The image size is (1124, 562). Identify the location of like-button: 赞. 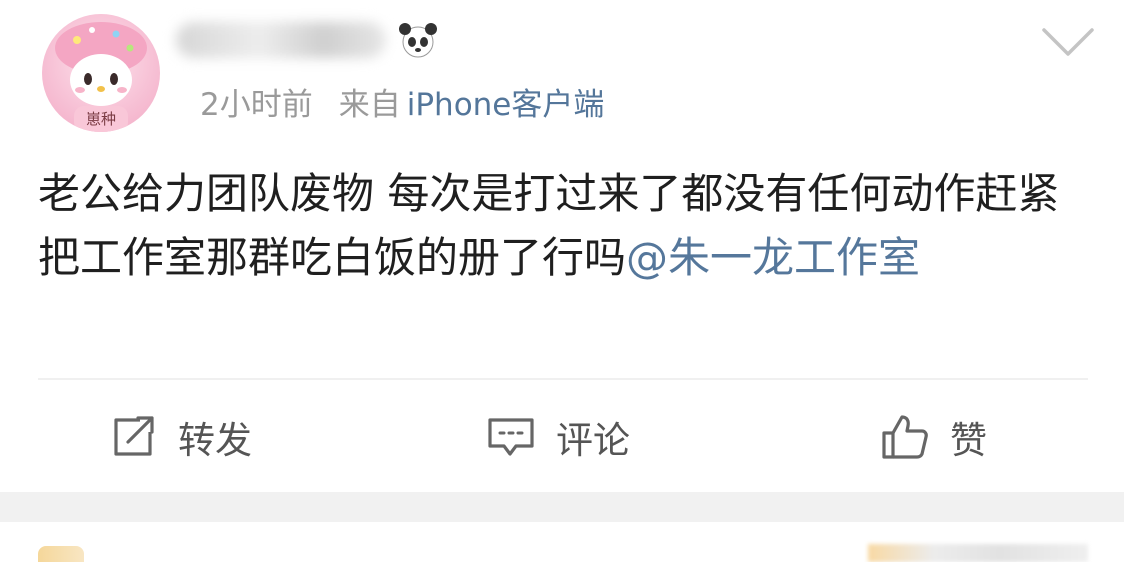
(933, 437).